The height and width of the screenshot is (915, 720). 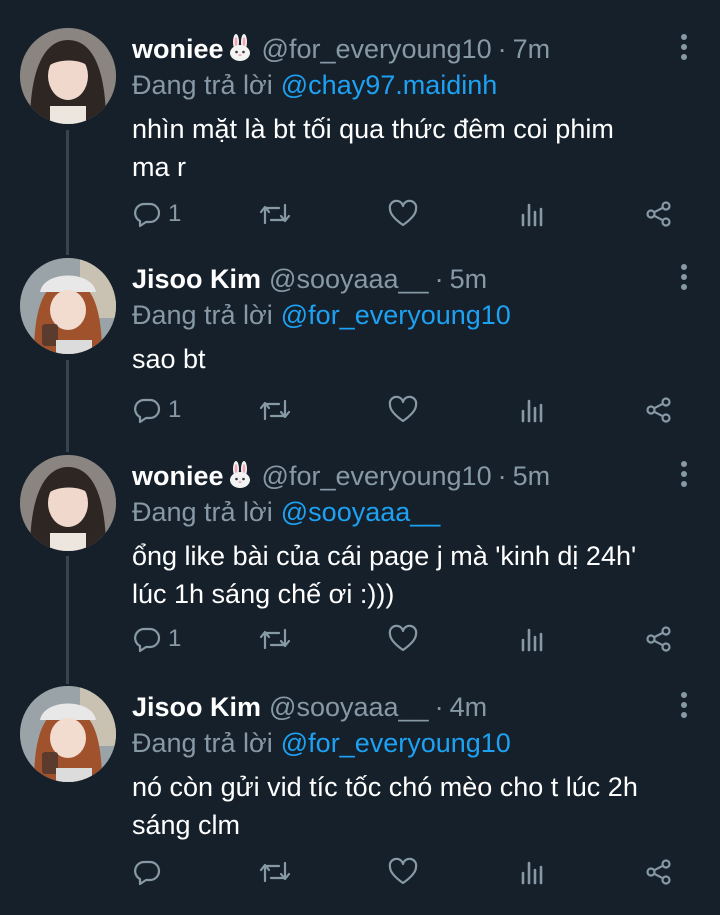 What do you see at coordinates (412, 359) in the screenshot?
I see `tweet-text: sao bt` at bounding box center [412, 359].